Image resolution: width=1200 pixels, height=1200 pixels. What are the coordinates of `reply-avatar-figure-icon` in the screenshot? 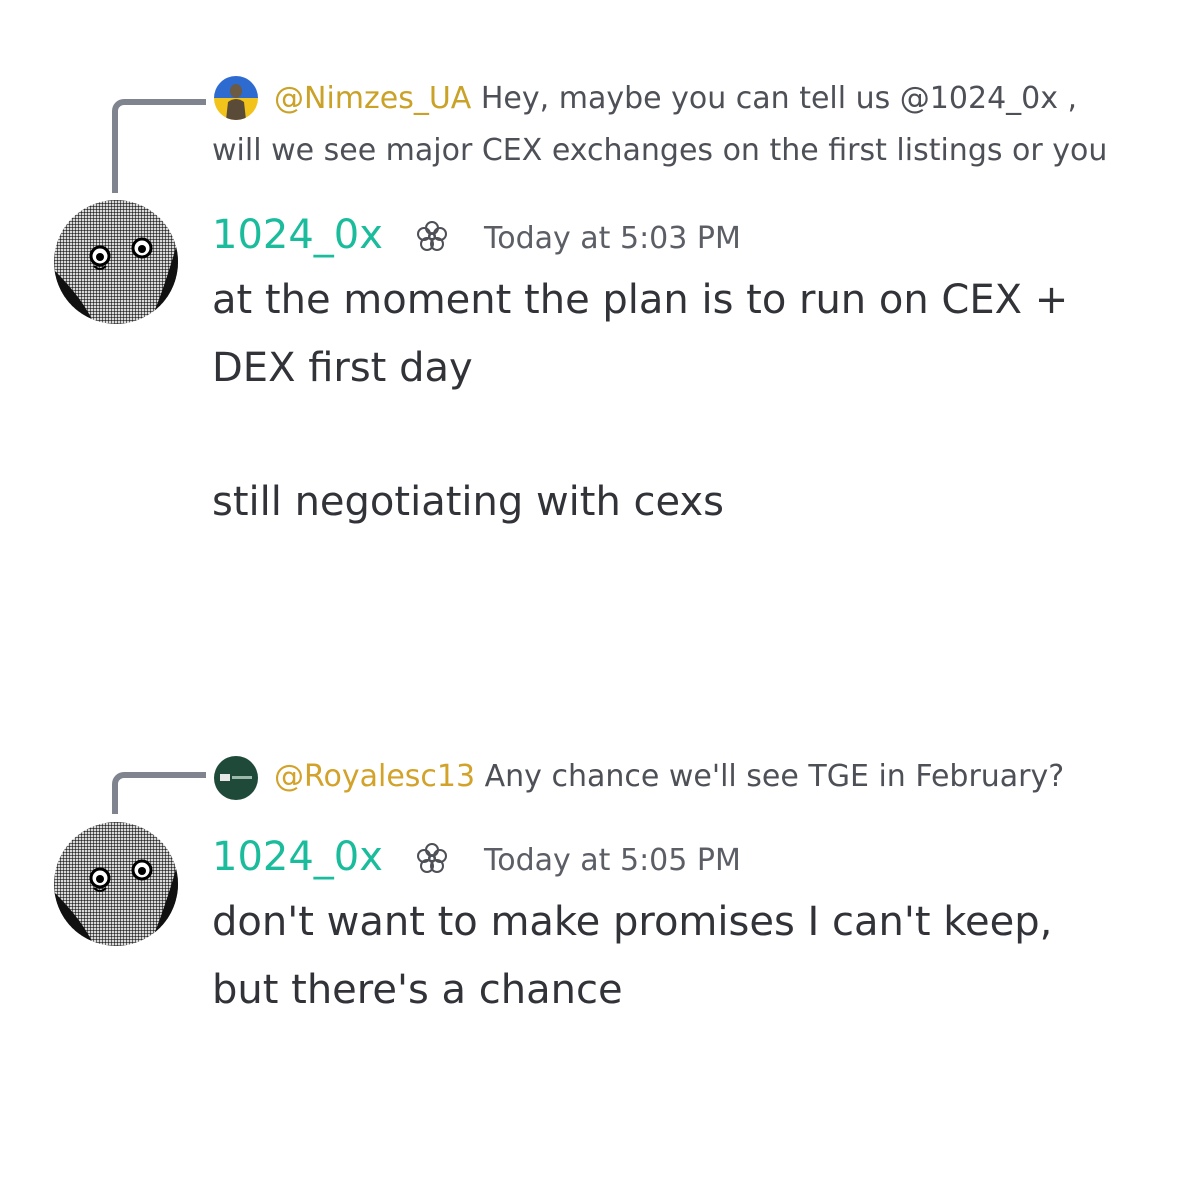 It's located at (236, 98).